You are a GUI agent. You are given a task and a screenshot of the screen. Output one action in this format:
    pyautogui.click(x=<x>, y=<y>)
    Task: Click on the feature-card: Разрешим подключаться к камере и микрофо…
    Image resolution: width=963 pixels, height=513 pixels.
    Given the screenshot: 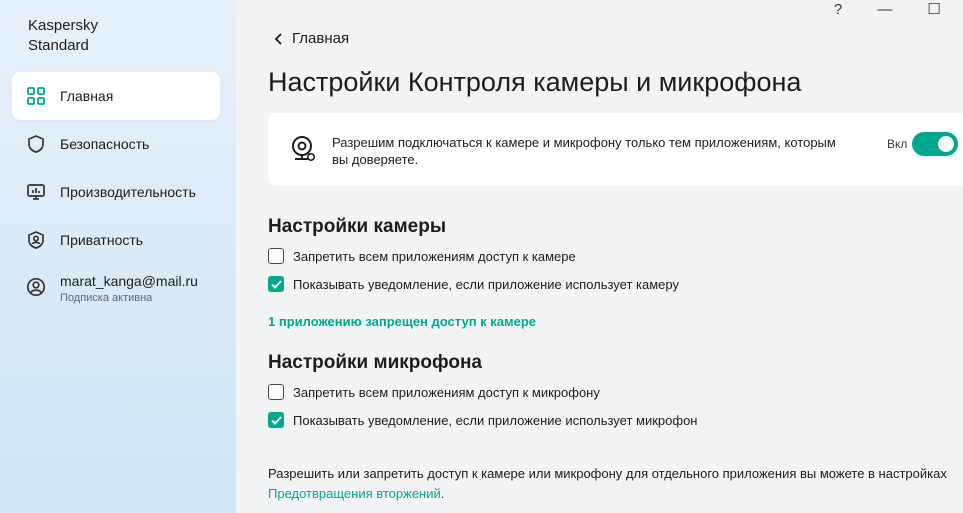 What is the action you would take?
    pyautogui.click(x=615, y=149)
    